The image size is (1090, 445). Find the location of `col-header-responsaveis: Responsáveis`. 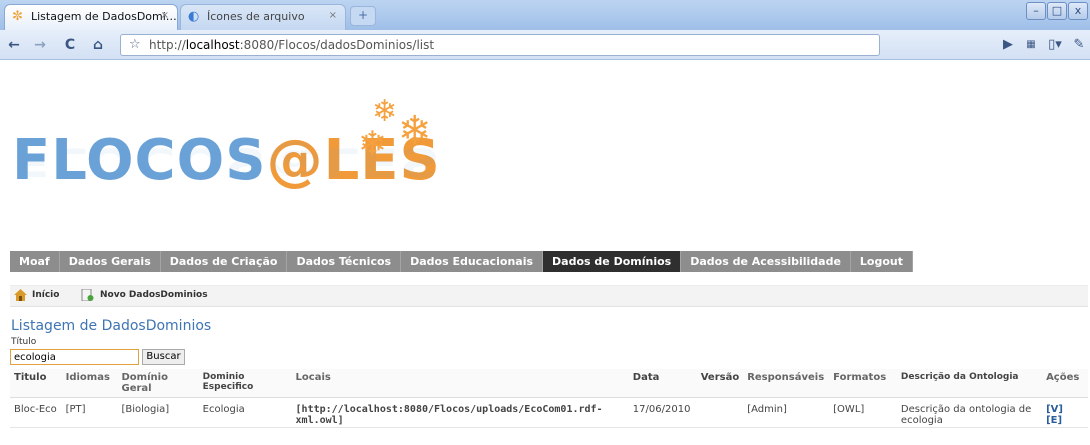

col-header-responsaveis: Responsáveis is located at coordinates (786, 383).